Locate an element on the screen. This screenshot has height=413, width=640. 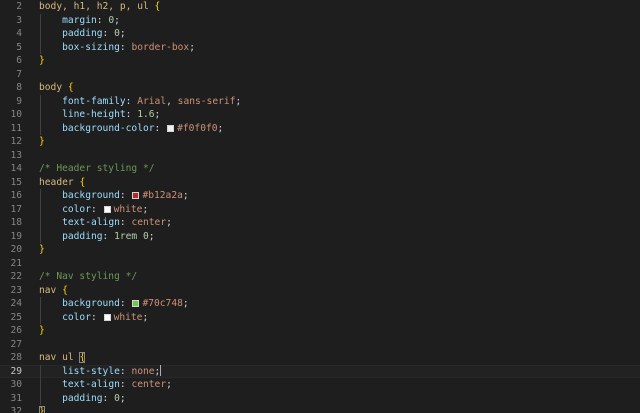
code-token: none is located at coordinates (143, 371).